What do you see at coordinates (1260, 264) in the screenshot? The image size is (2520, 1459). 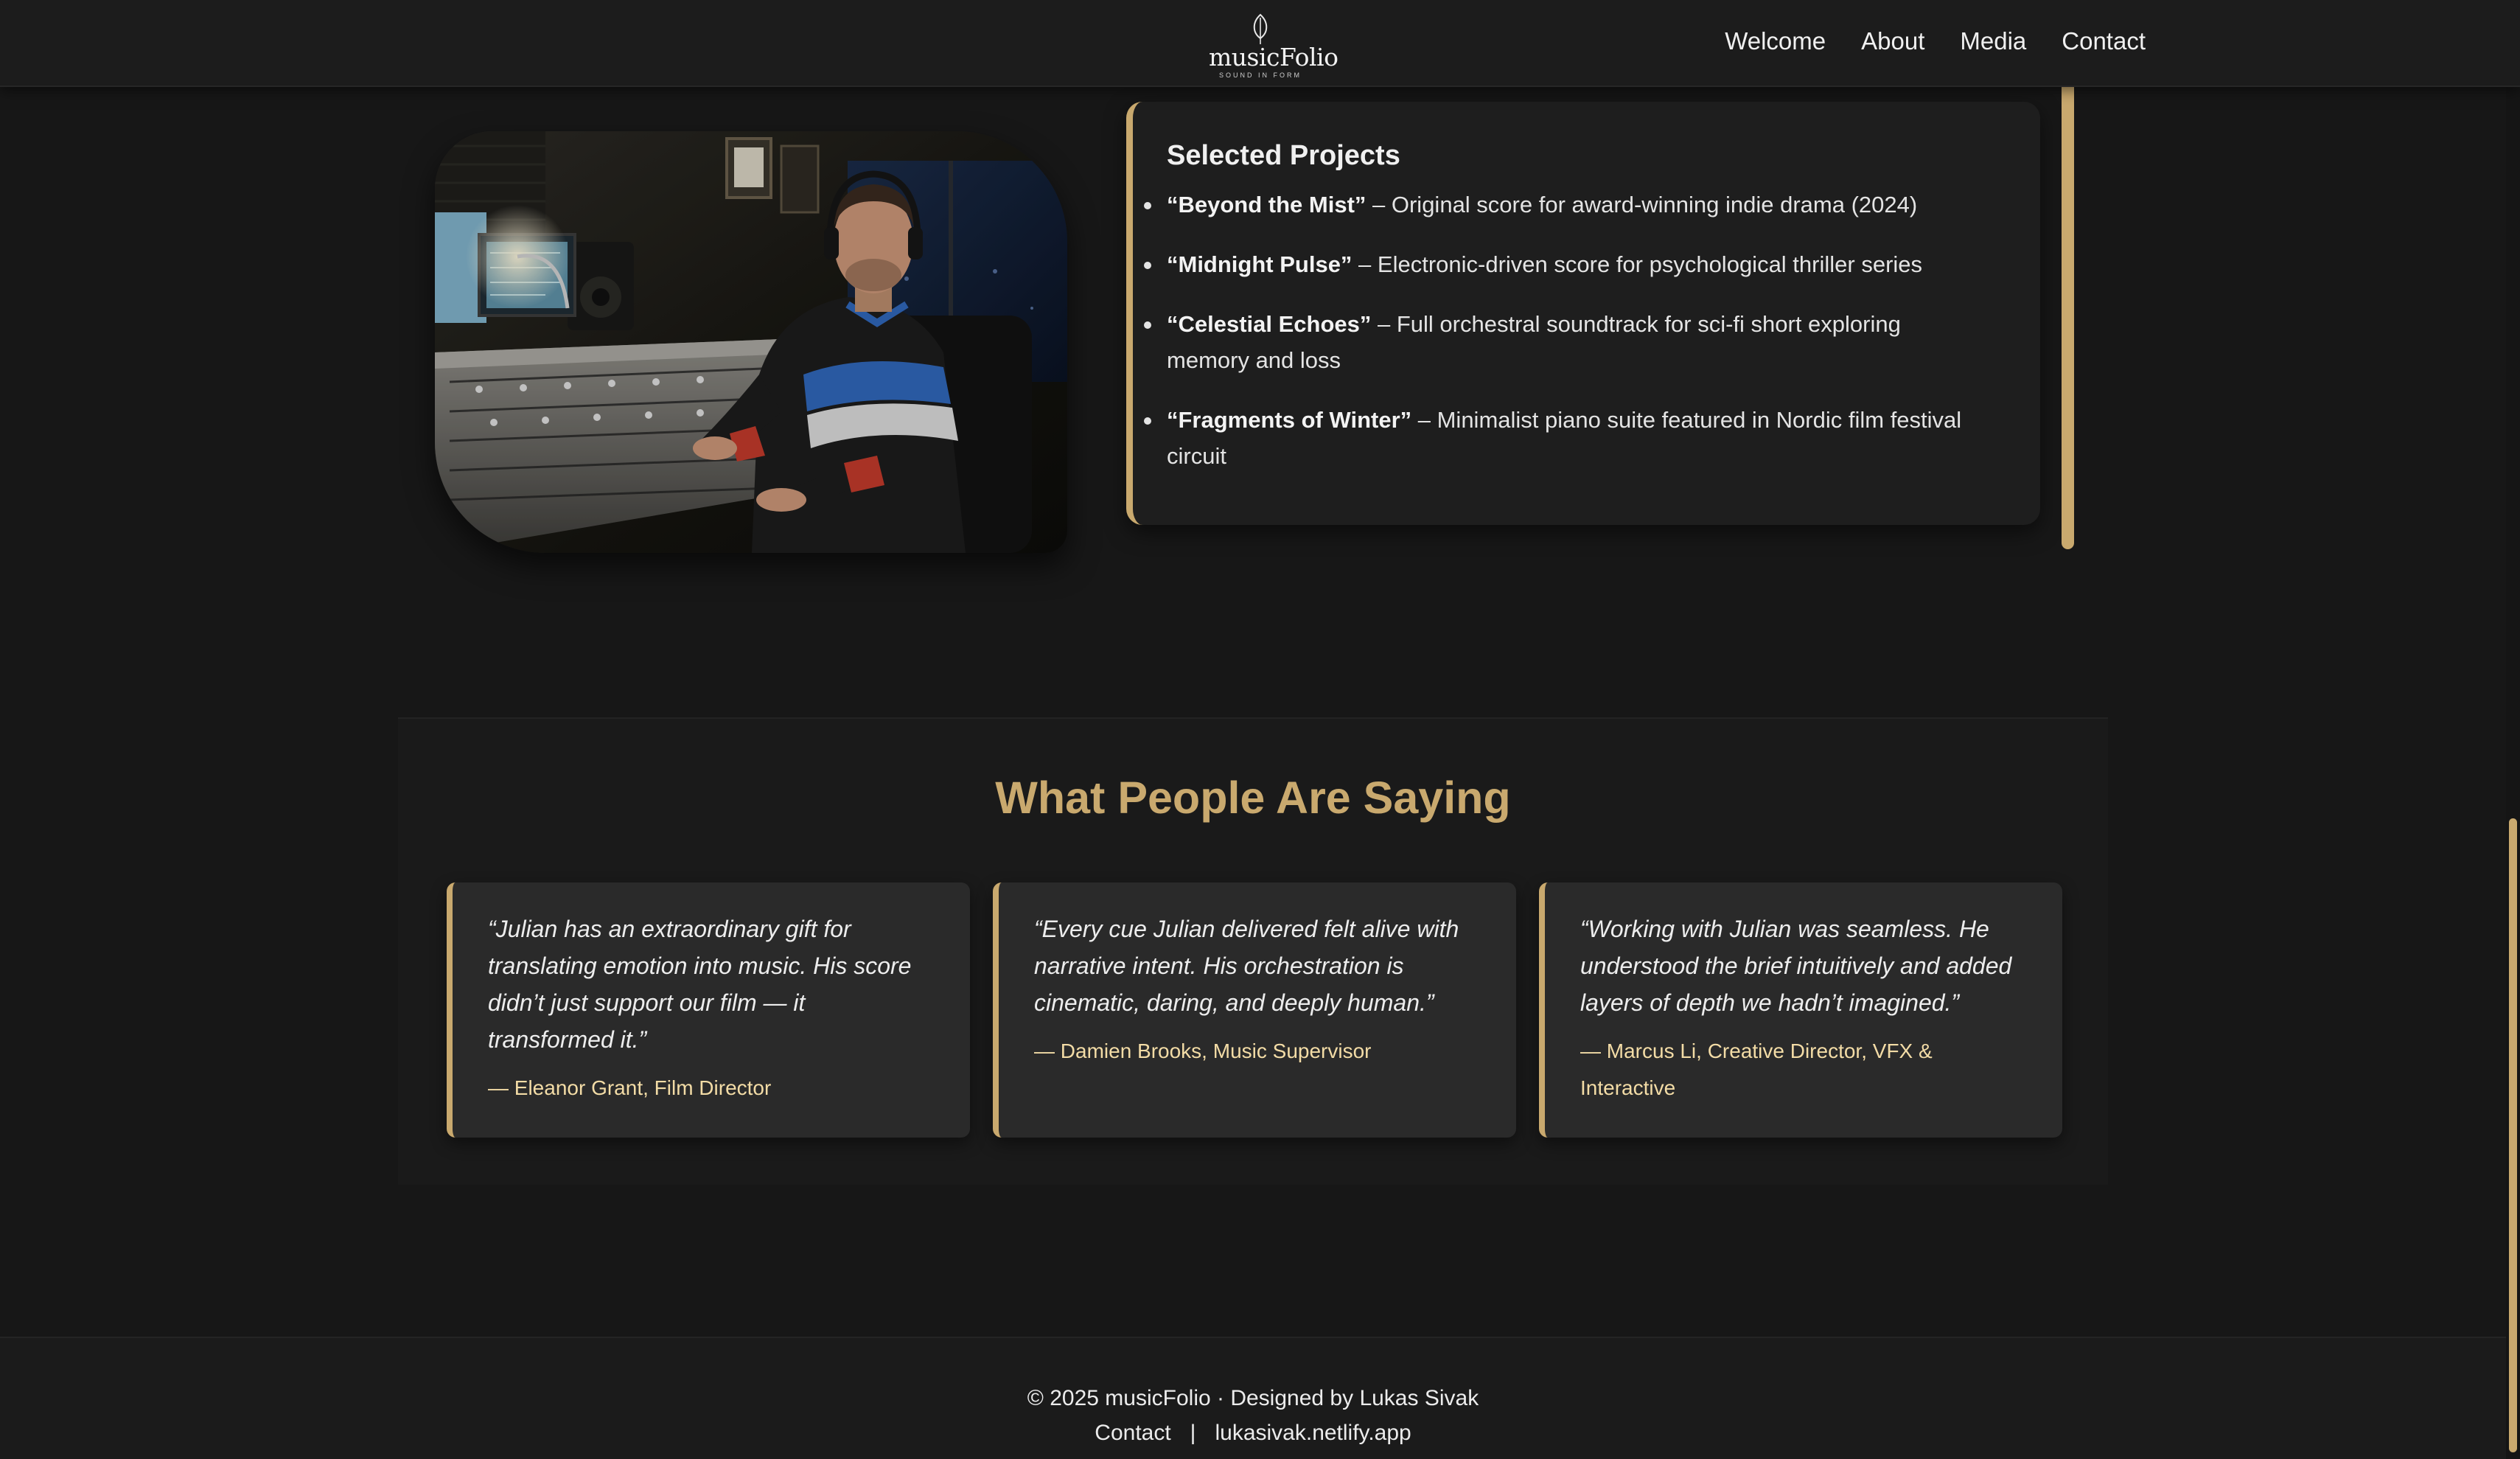 I see `project-name: “Midnight Pulse”` at bounding box center [1260, 264].